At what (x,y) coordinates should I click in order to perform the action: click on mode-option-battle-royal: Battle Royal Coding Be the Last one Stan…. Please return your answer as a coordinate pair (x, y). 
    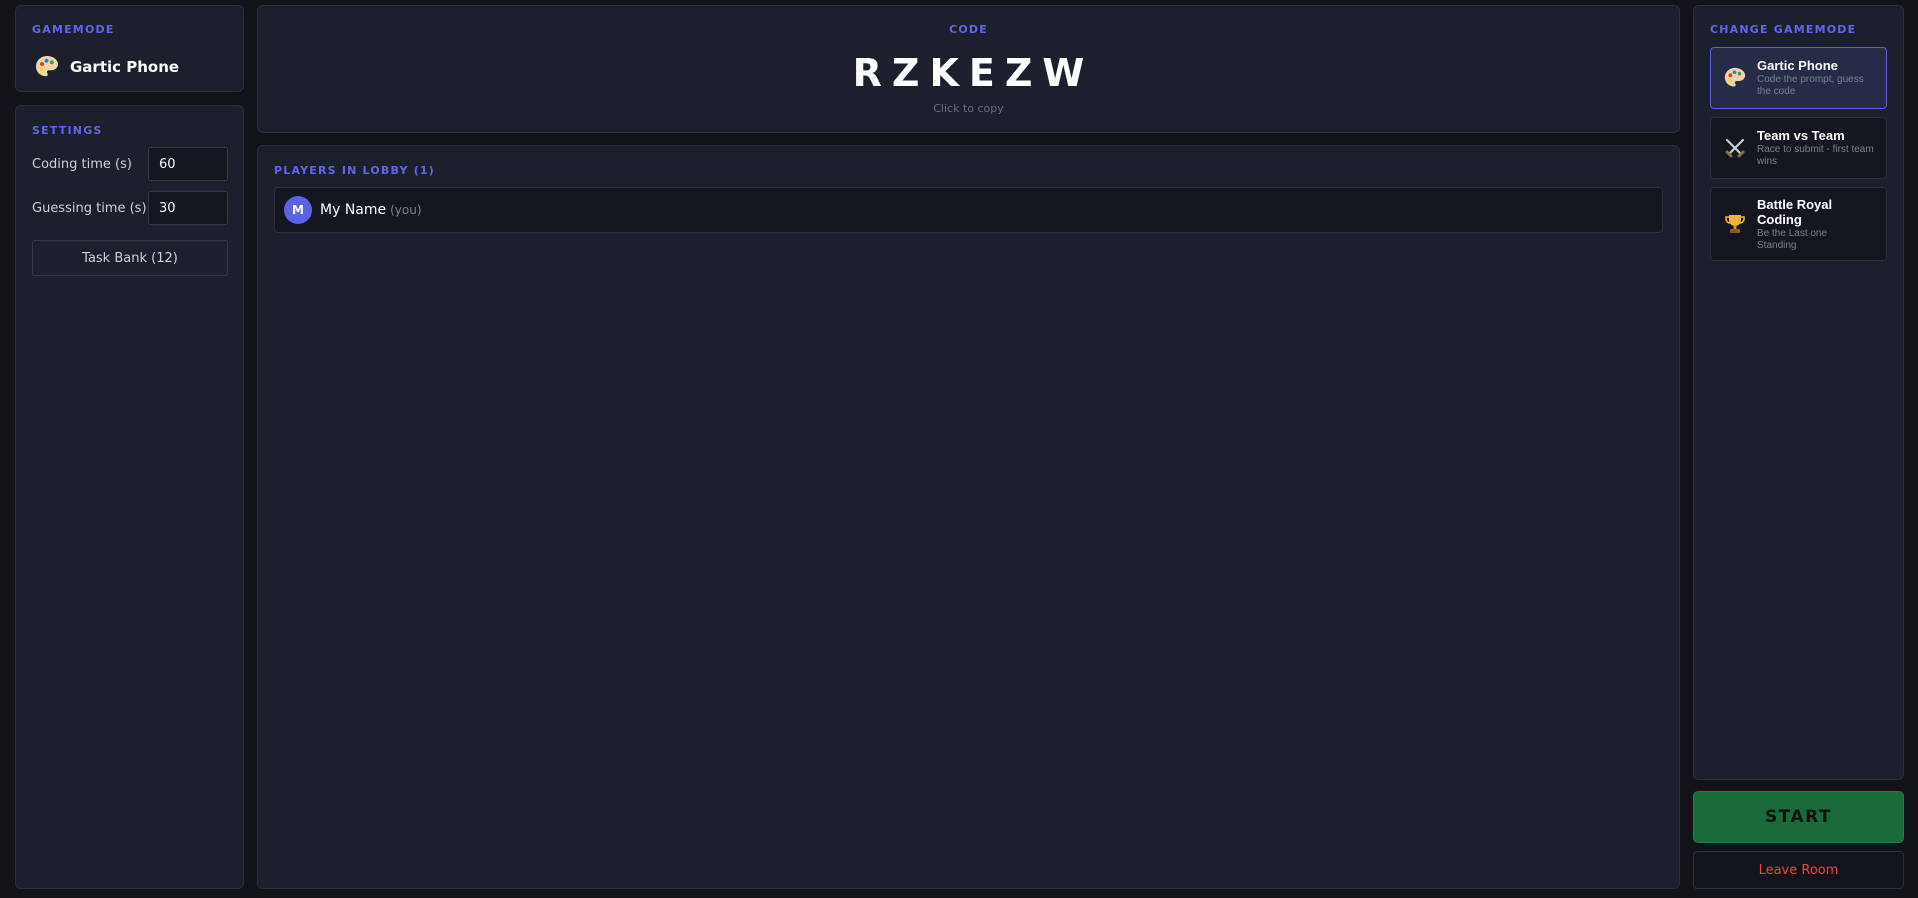
    Looking at the image, I should click on (1798, 224).